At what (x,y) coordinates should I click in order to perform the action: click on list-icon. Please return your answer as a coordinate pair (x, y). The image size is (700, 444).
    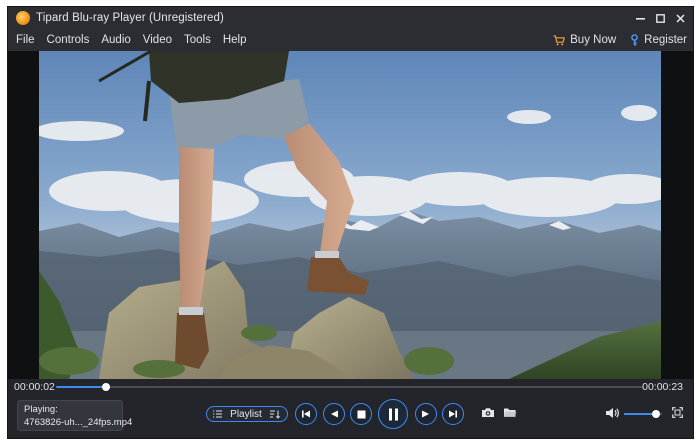
    Looking at the image, I should click on (217, 414).